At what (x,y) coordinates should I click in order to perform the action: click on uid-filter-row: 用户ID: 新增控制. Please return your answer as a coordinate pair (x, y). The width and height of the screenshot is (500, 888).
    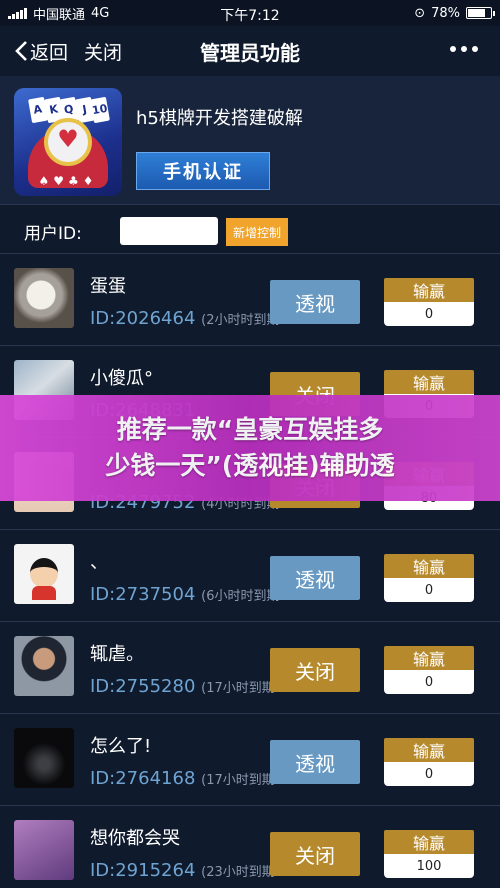
    Looking at the image, I should click on (250, 229).